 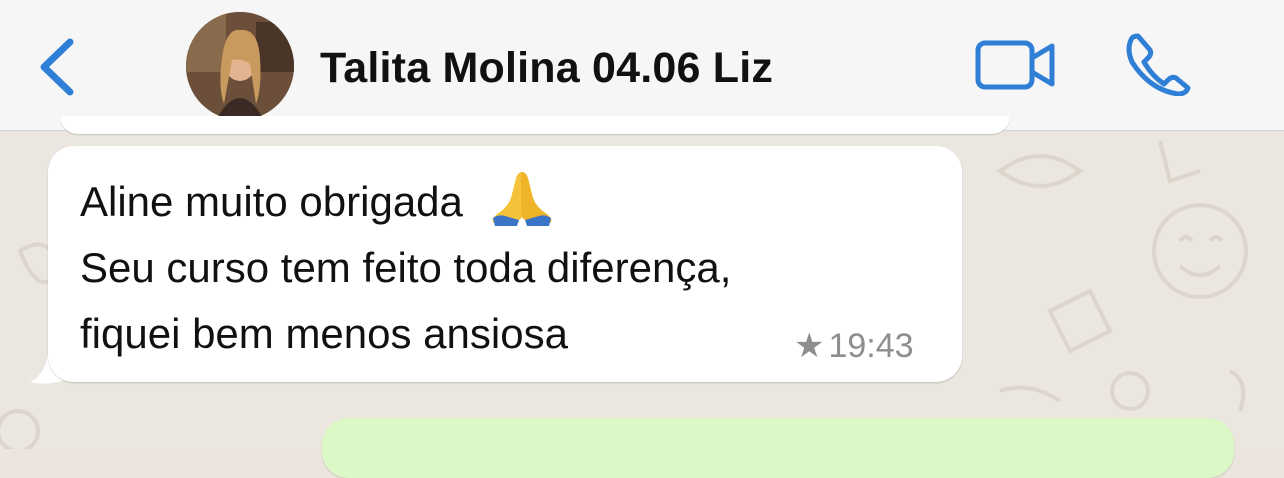 I want to click on message-line-1: Aline muito obrigada, so click(x=271, y=201).